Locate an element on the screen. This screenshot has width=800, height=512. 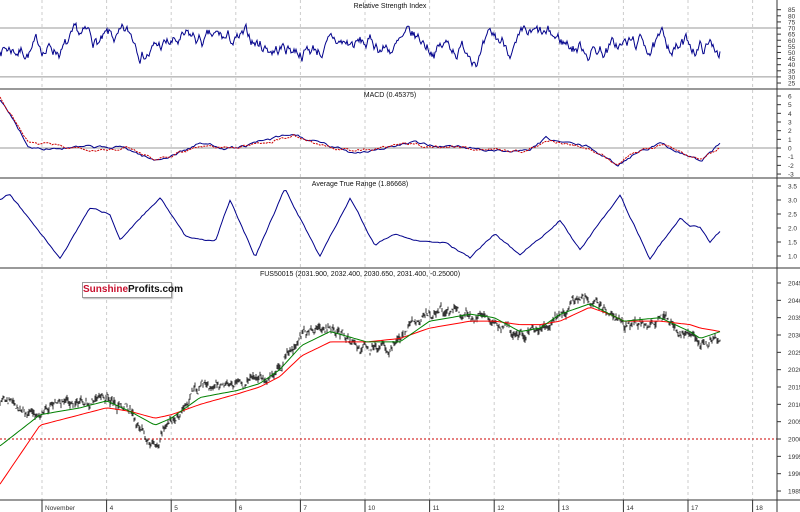
y-tick-label: 3.0 is located at coordinates (792, 201).